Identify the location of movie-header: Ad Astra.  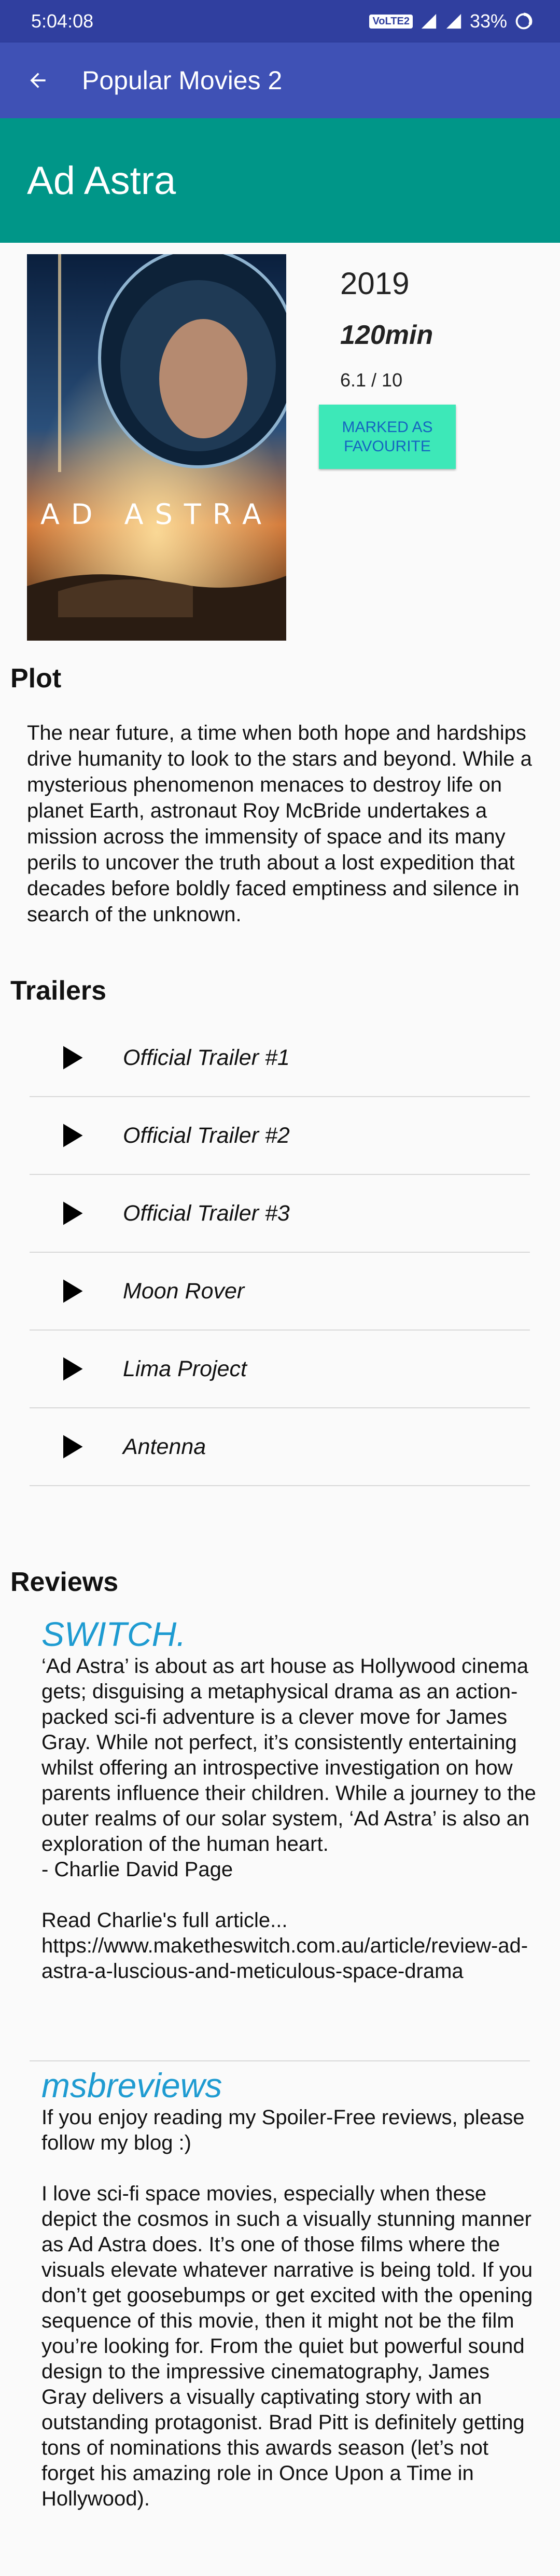
(280, 180).